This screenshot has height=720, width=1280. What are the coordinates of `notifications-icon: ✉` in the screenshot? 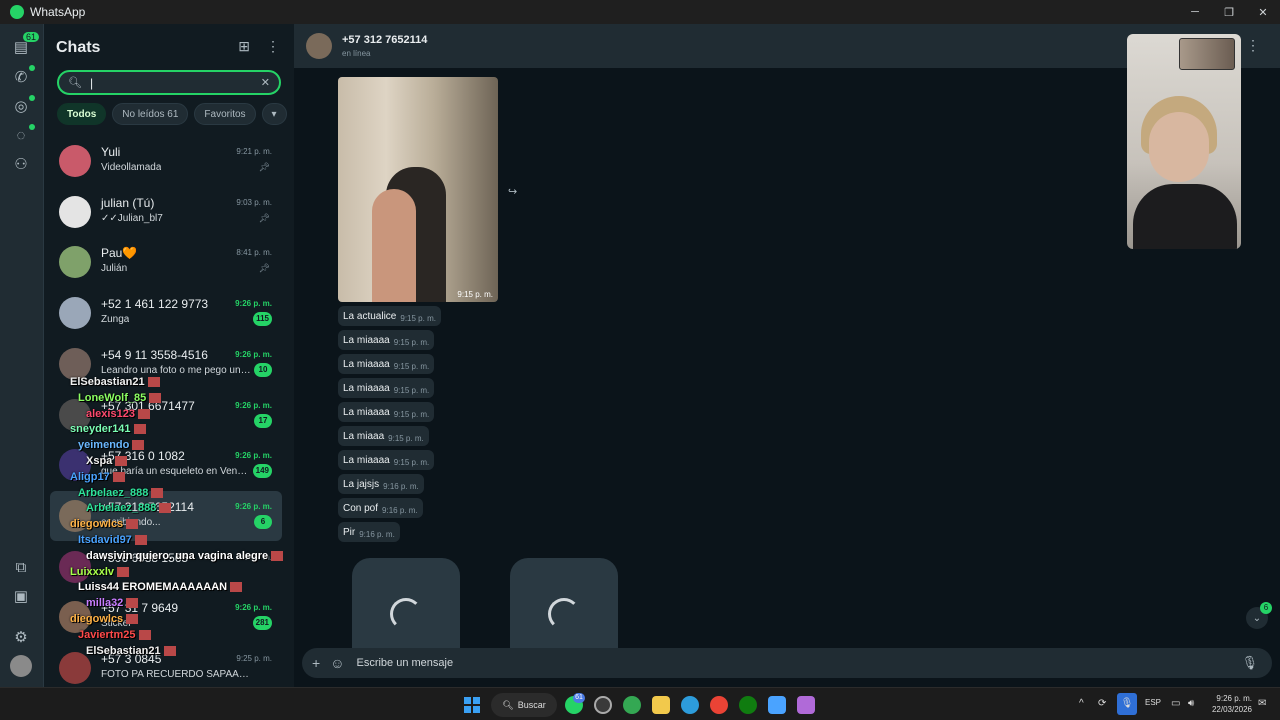 It's located at (1262, 703).